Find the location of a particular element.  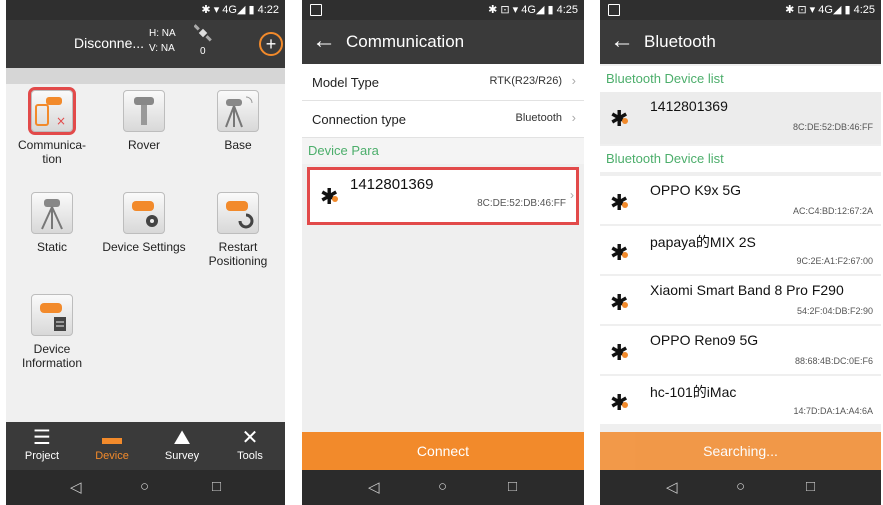

add-button: + is located at coordinates (271, 44).